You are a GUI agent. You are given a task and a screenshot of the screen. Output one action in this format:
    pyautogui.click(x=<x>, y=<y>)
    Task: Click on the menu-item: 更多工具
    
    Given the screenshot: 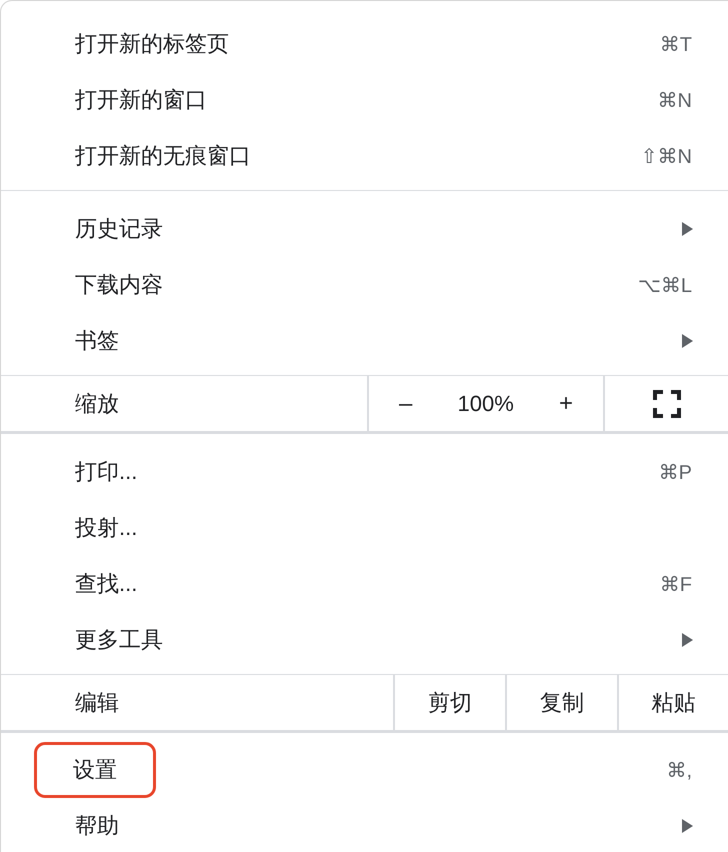 What is the action you would take?
    pyautogui.click(x=364, y=640)
    